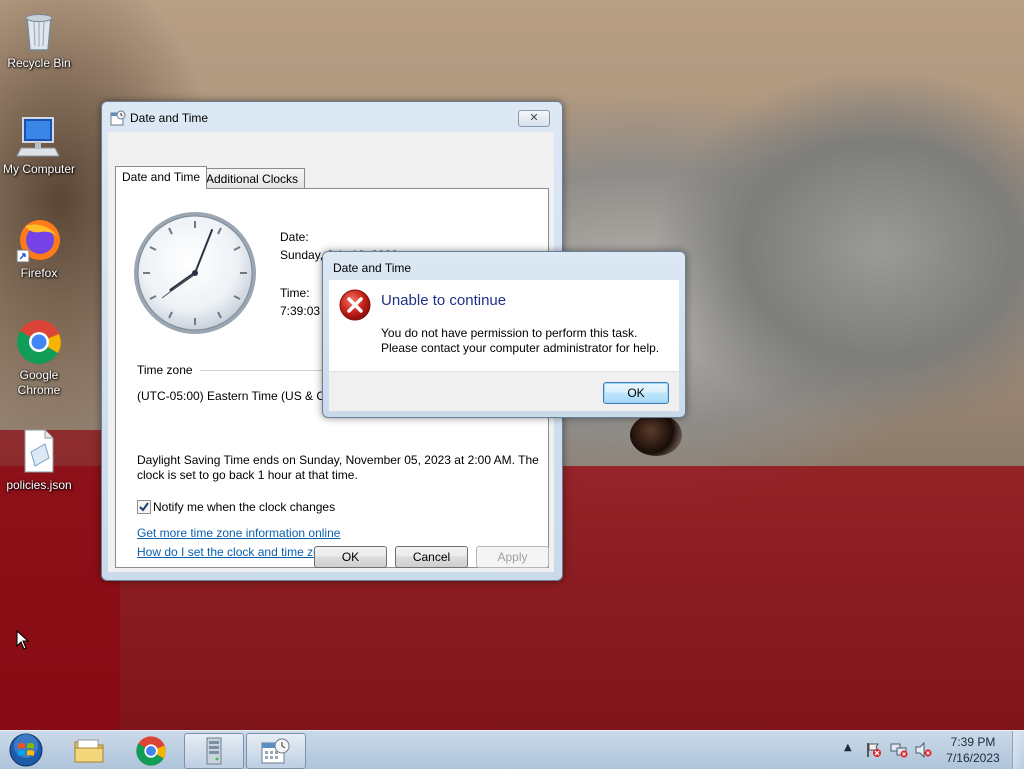 This screenshot has height=771, width=1024. I want to click on clock-time: 7:39 PM, so click(973, 742).